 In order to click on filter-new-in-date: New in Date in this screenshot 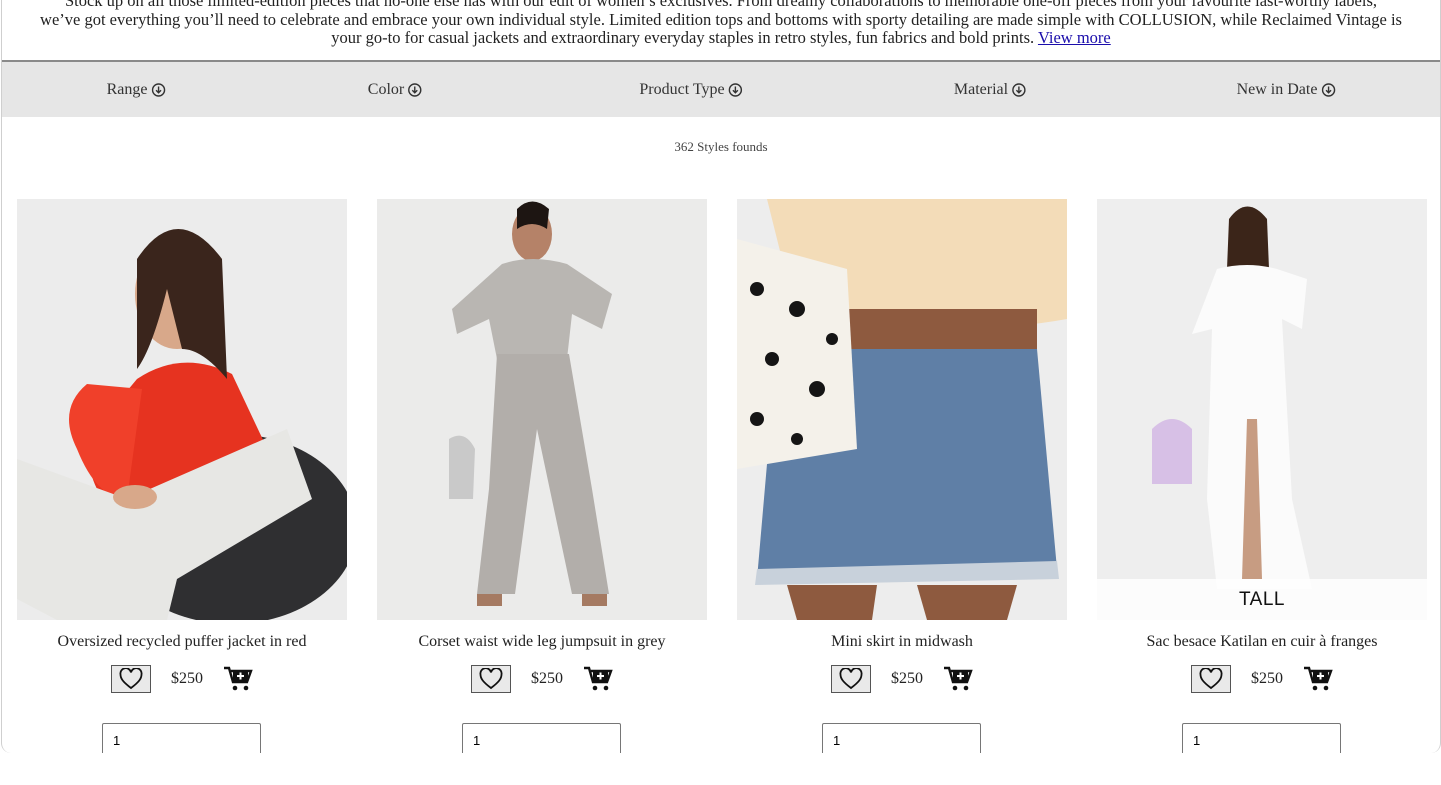, I will do `click(1286, 89)`.